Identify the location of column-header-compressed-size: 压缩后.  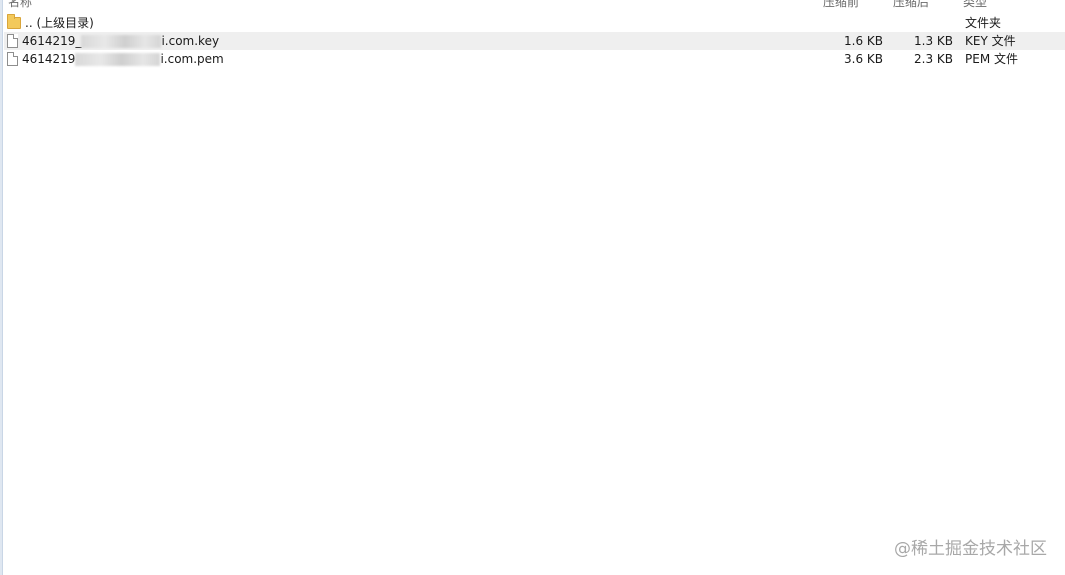
(911, 5).